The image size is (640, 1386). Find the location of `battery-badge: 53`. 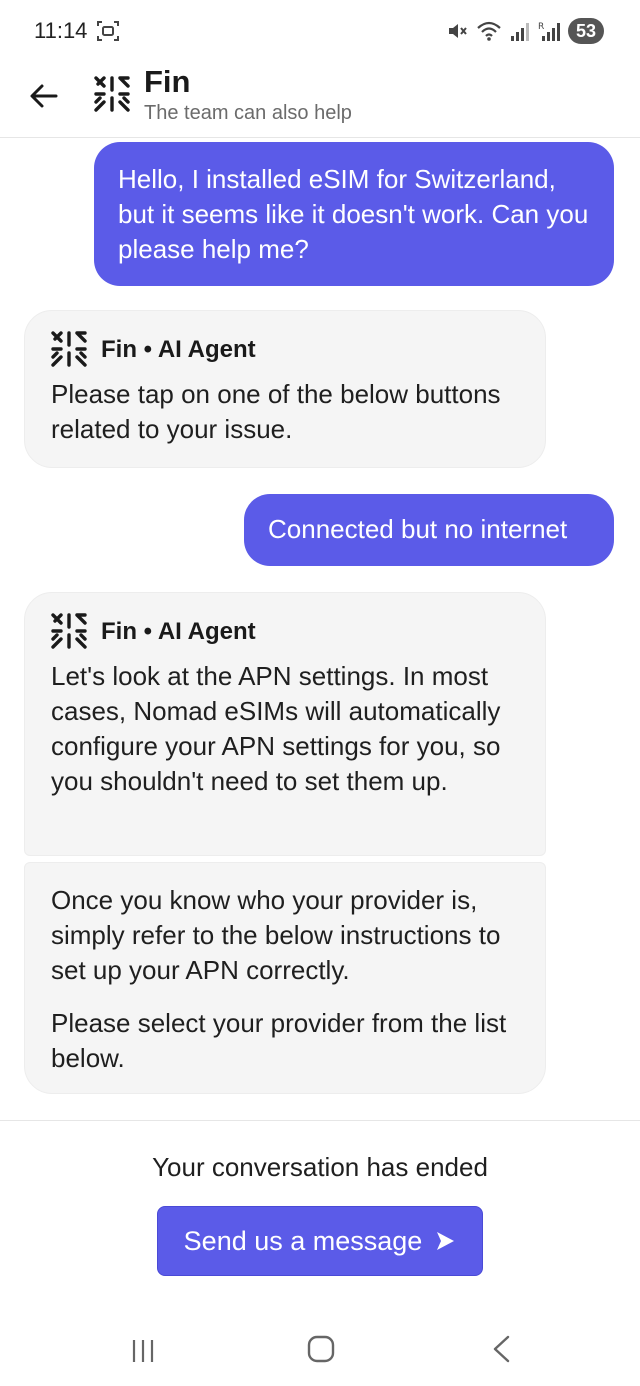

battery-badge: 53 is located at coordinates (586, 31).